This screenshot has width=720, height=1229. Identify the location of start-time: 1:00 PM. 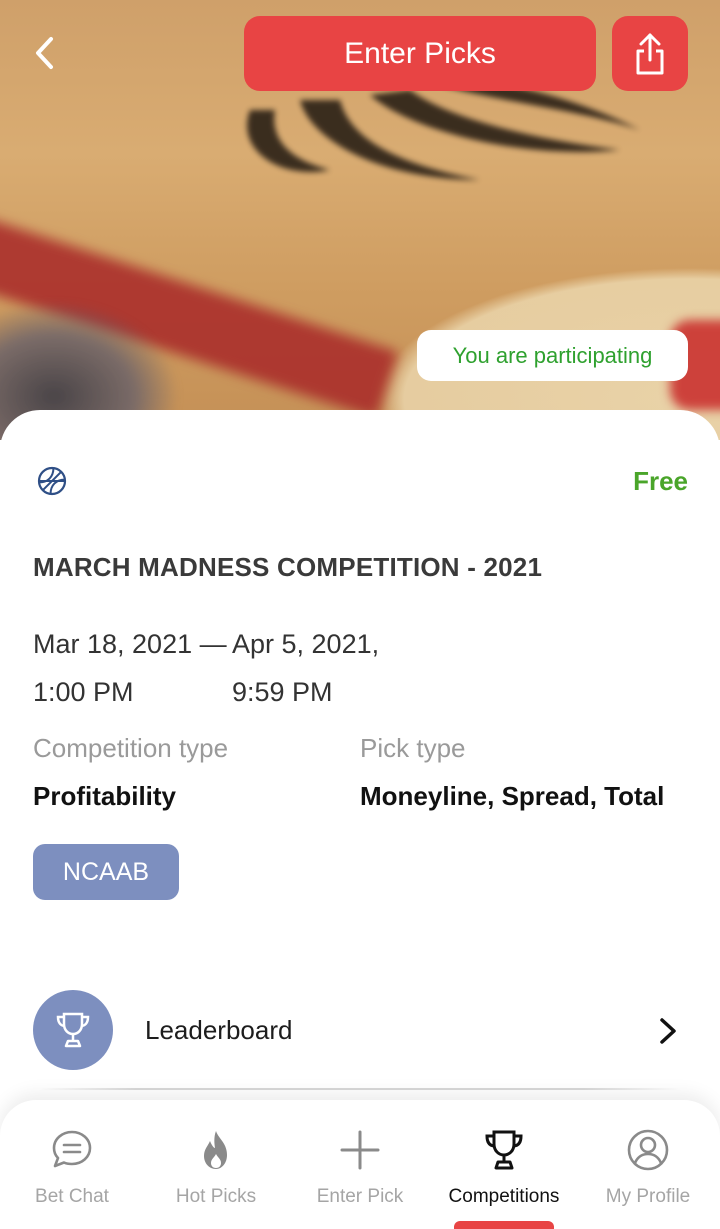
(83, 692).